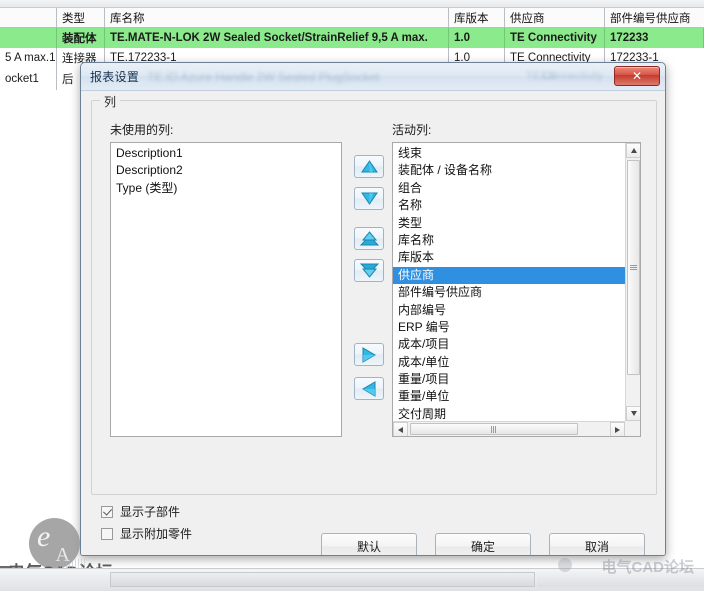 The height and width of the screenshot is (591, 704). Describe the element at coordinates (369, 544) in the screenshot. I see `default-button: 默认` at that location.